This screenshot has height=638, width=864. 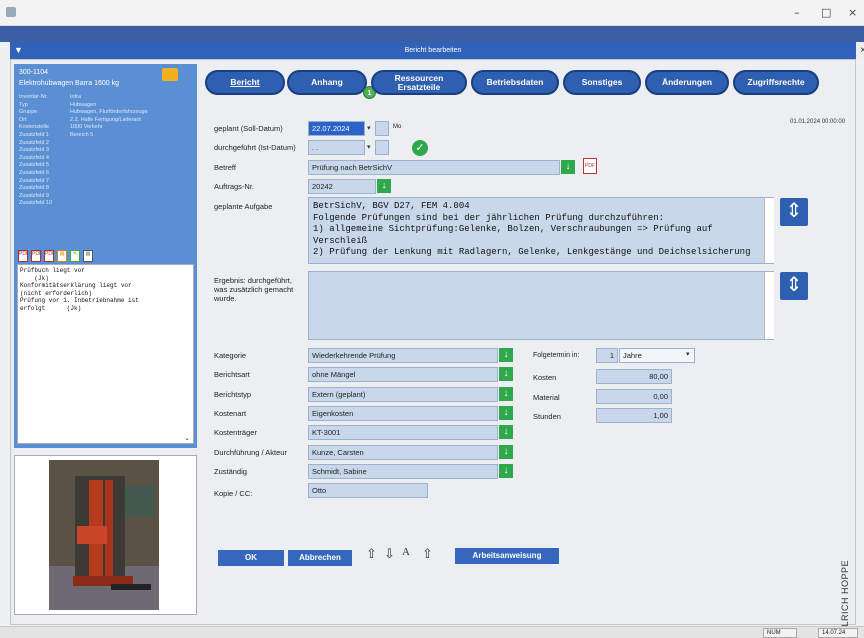 I want to click on material-field: 0,00, so click(x=634, y=396).